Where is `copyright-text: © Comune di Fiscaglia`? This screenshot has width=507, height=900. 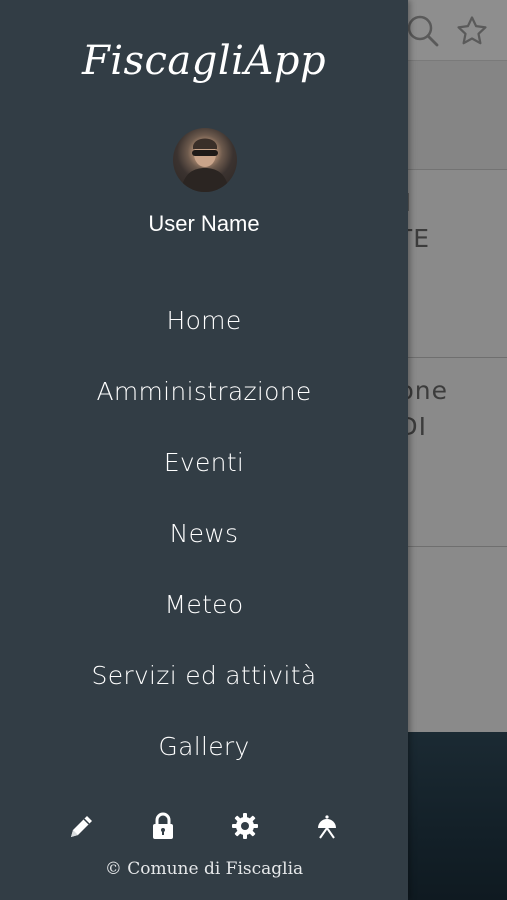 copyright-text: © Comune di Fiscaglia is located at coordinates (204, 869).